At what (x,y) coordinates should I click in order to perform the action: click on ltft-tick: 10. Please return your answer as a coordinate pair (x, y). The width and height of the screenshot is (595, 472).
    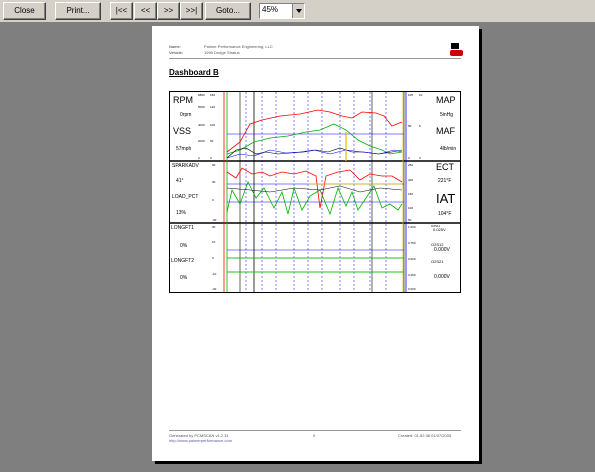
    Looking at the image, I should click on (214, 242).